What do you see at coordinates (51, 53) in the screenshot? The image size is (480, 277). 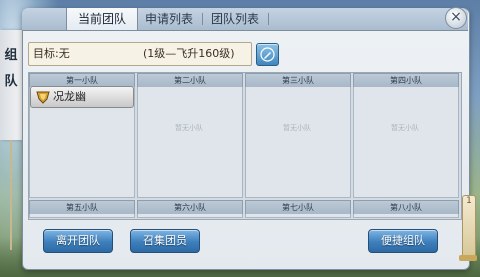 I see `target-label: 目标:无` at bounding box center [51, 53].